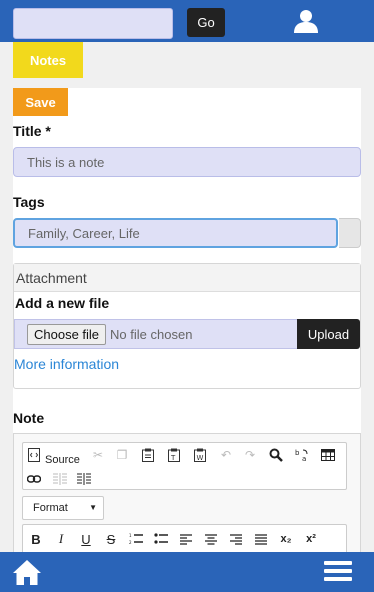 The image size is (374, 592). What do you see at coordinates (136, 539) in the screenshot?
I see `numbered-list-icon: 12` at bounding box center [136, 539].